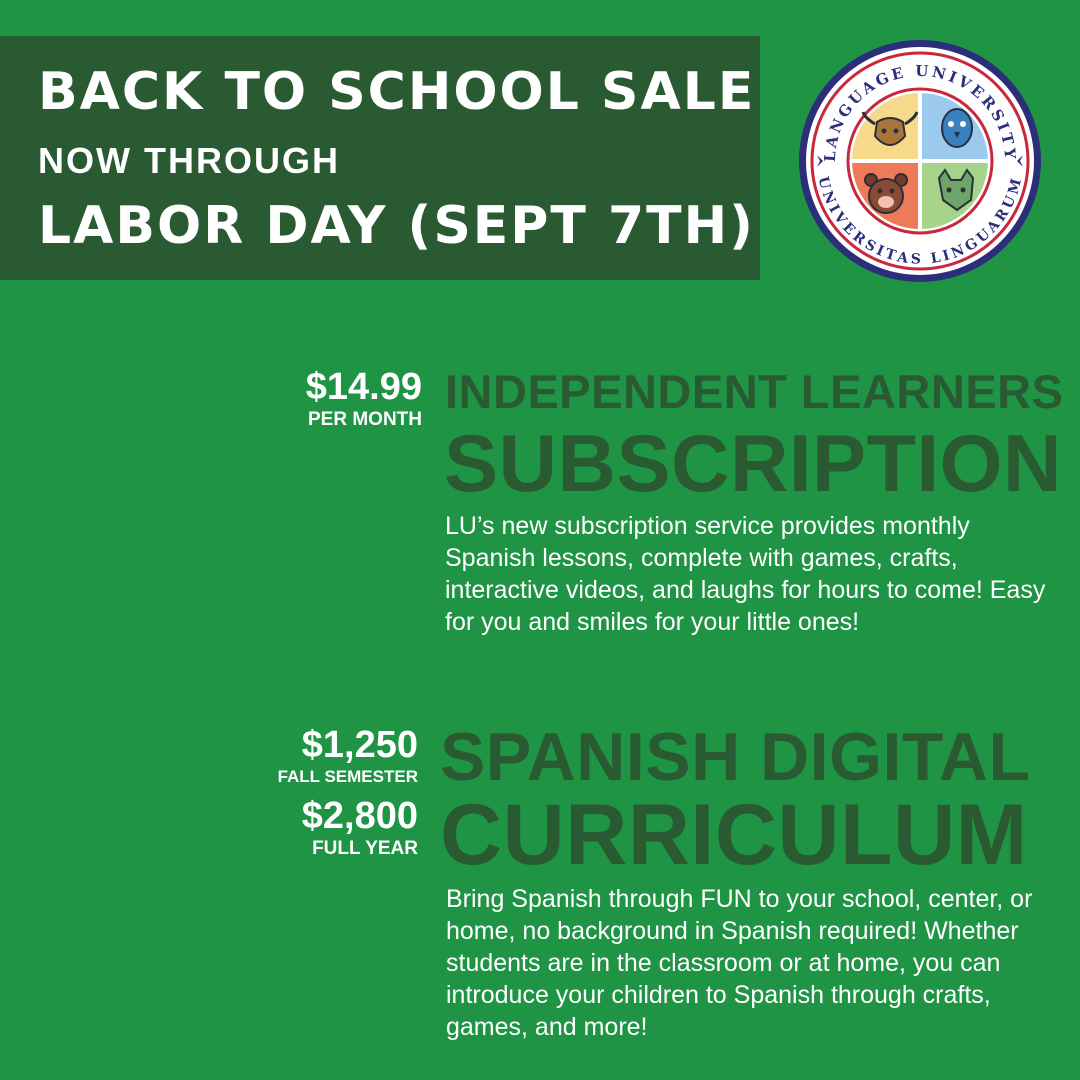 Image resolution: width=1080 pixels, height=1080 pixels. Describe the element at coordinates (365, 848) in the screenshot. I see `curriculum-price-year-unit: FULL YEAR` at that location.